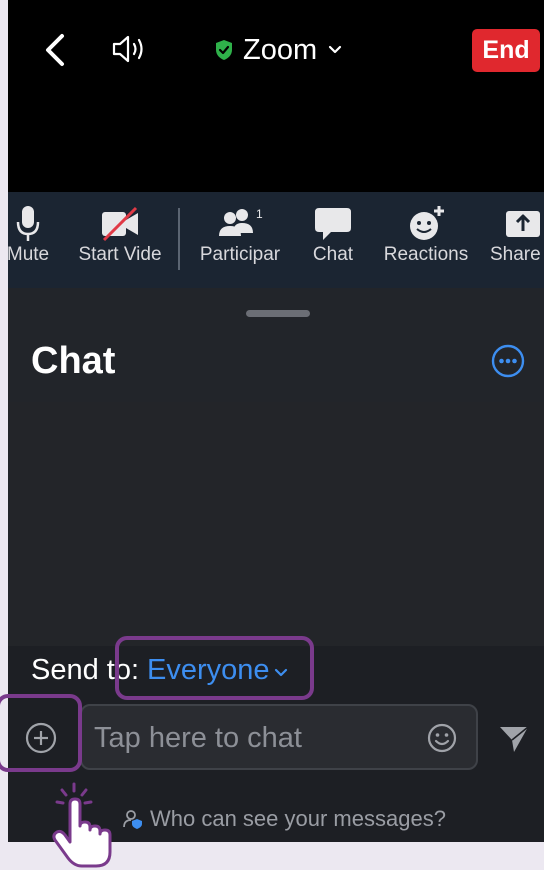 The width and height of the screenshot is (544, 870). I want to click on participant-count-badge: 1, so click(259, 214).